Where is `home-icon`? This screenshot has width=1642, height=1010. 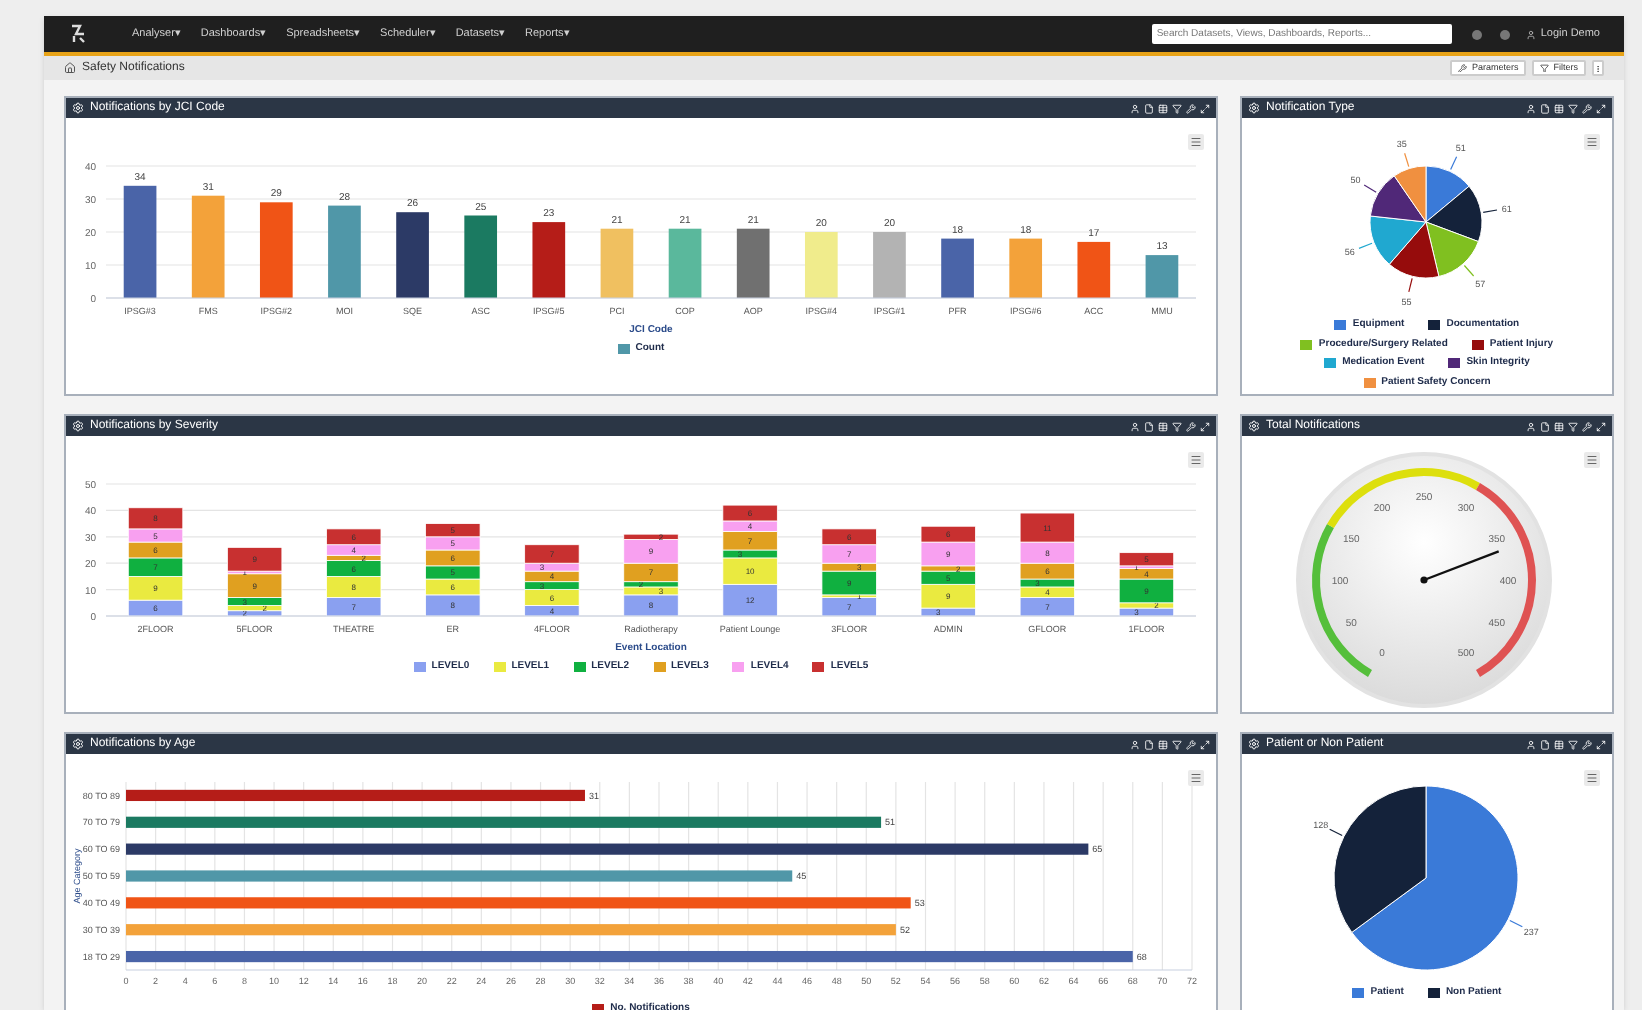 home-icon is located at coordinates (70, 68).